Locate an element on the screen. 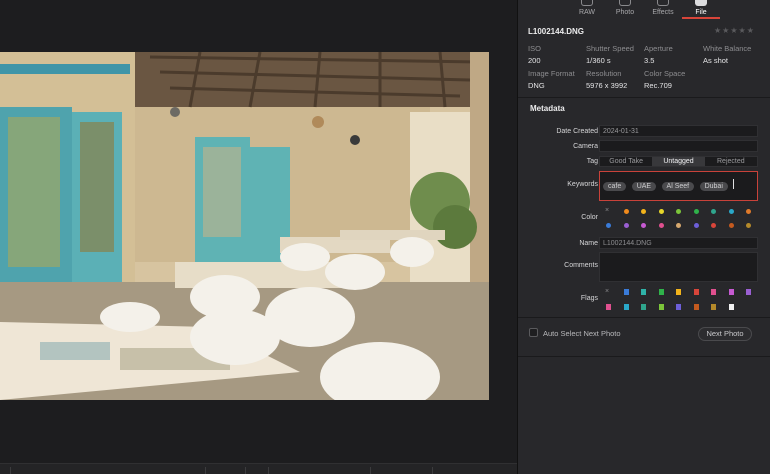  keyword-chip: cafe is located at coordinates (615, 186).